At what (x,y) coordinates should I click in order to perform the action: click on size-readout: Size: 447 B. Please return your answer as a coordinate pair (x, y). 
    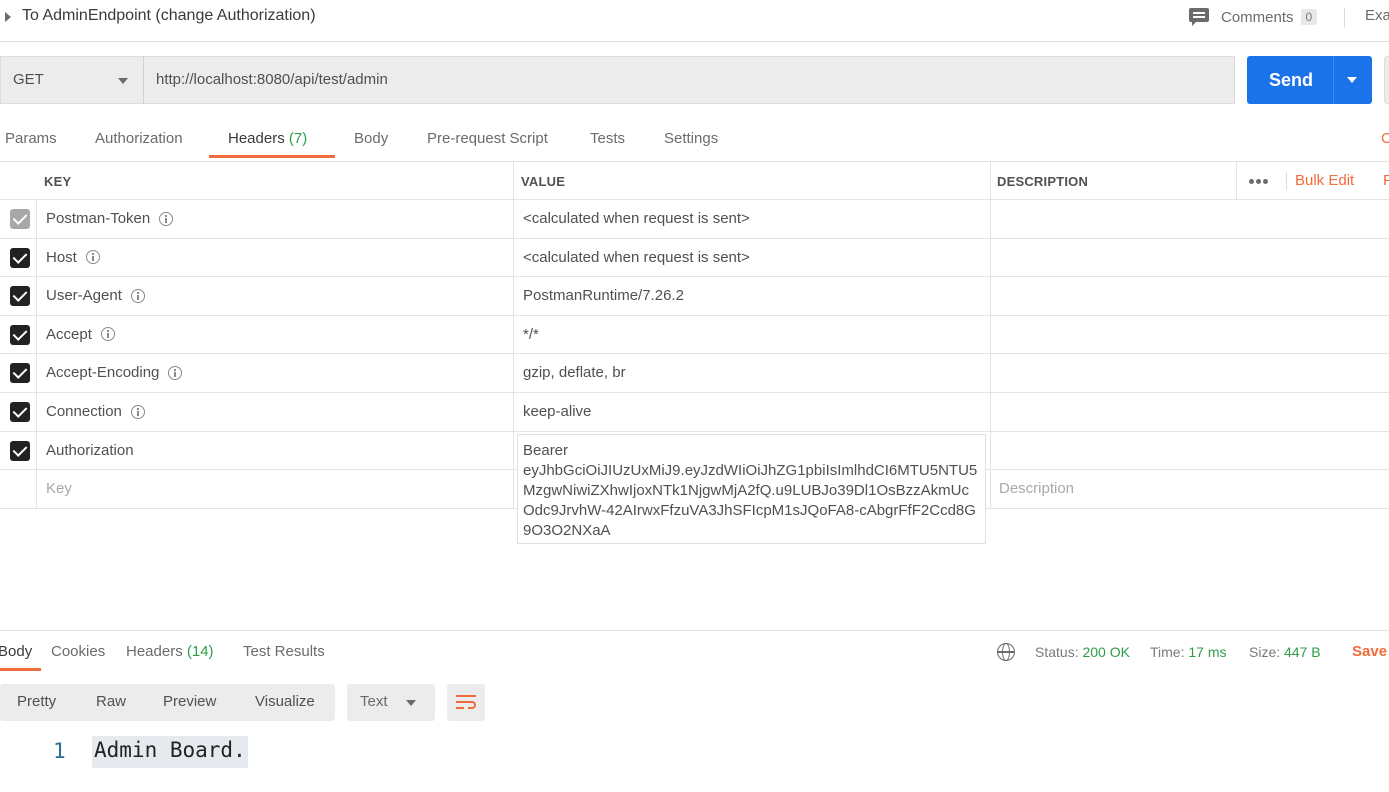
    Looking at the image, I should click on (1285, 652).